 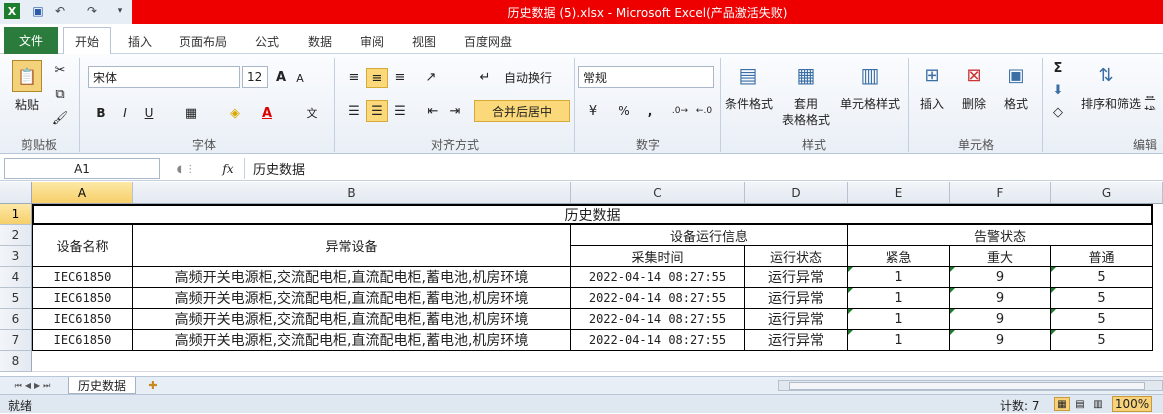 What do you see at coordinates (704, 111) in the screenshot?
I see `decrease-decimal-icon: ←.0` at bounding box center [704, 111].